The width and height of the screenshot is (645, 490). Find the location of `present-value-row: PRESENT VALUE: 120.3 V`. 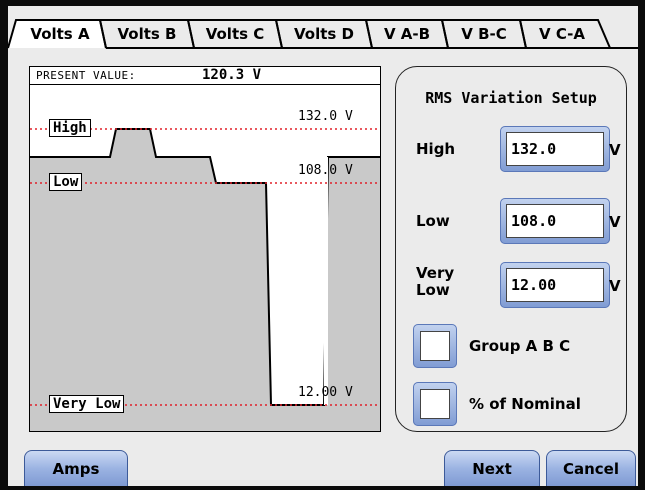

present-value-row: PRESENT VALUE: 120.3 V is located at coordinates (205, 76).